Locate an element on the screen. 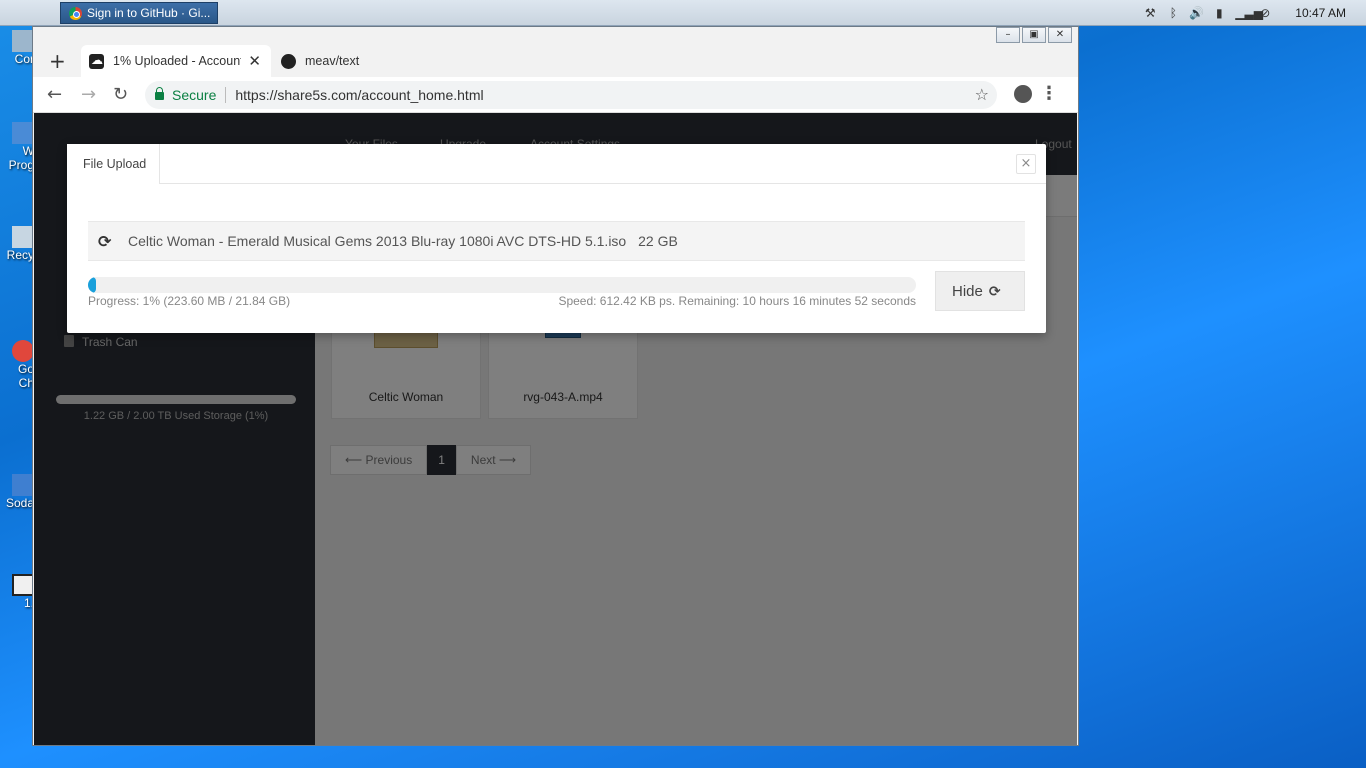 The height and width of the screenshot is (768, 1366). modal-header: File Upload × is located at coordinates (556, 164).